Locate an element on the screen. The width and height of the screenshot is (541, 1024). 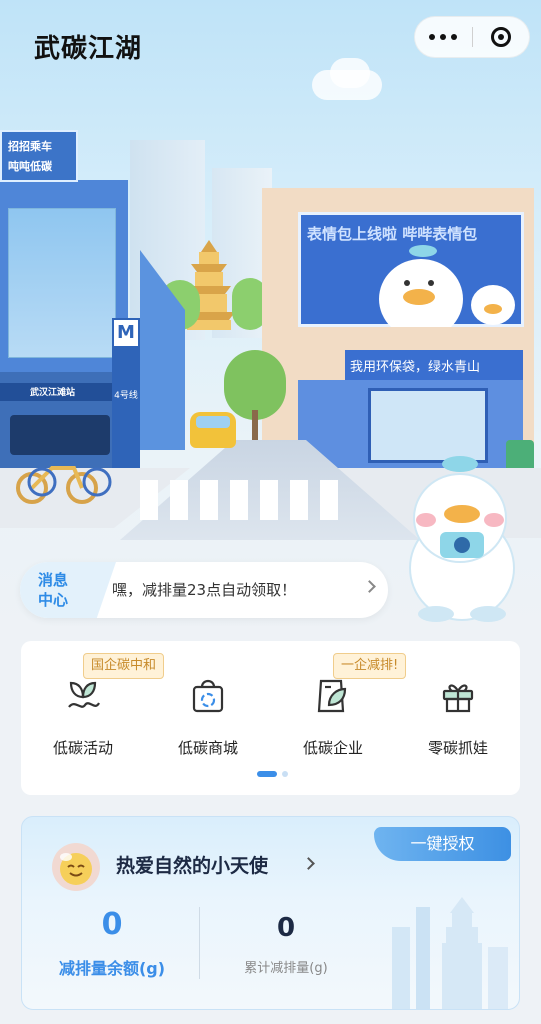
more-dots-icon is located at coordinates (443, 37).